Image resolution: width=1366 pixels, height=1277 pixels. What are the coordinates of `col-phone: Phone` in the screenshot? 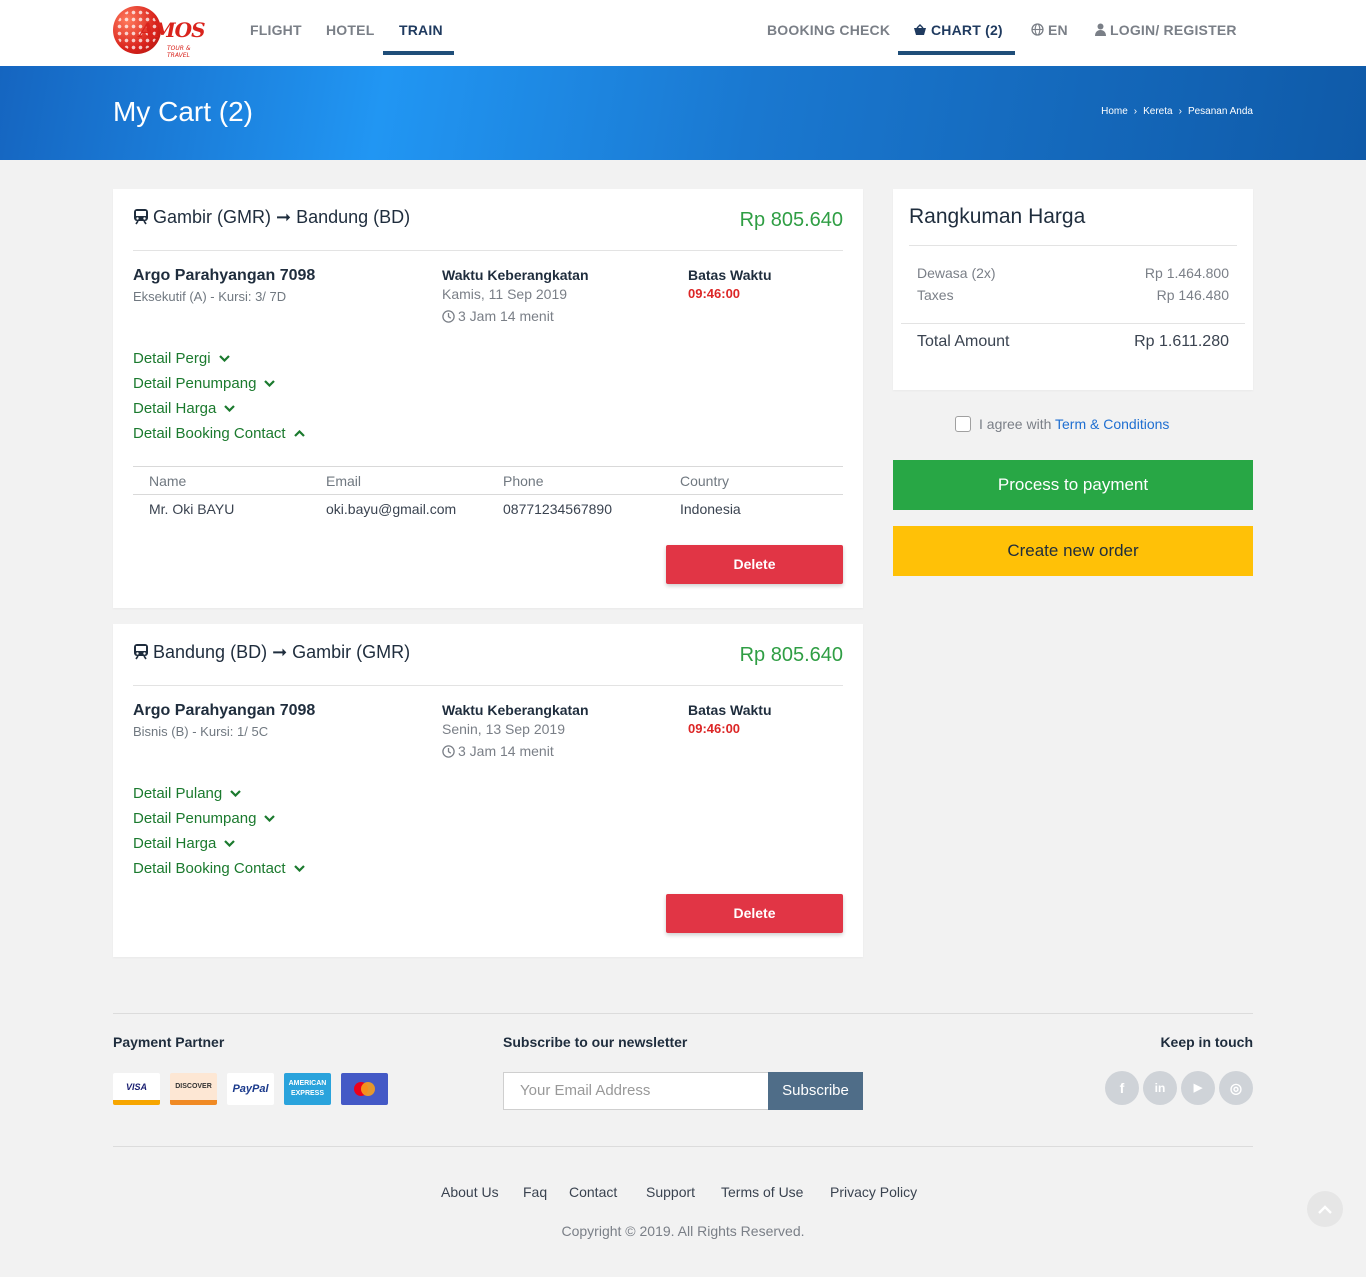 It's located at (523, 481).